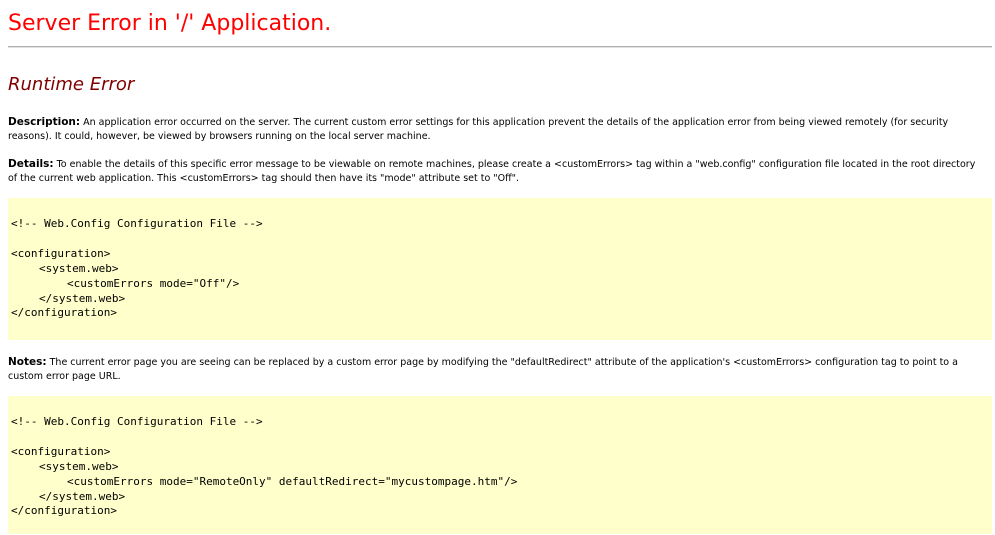  What do you see at coordinates (170, 23) in the screenshot?
I see `page-title: Server Error in '/' Application.` at bounding box center [170, 23].